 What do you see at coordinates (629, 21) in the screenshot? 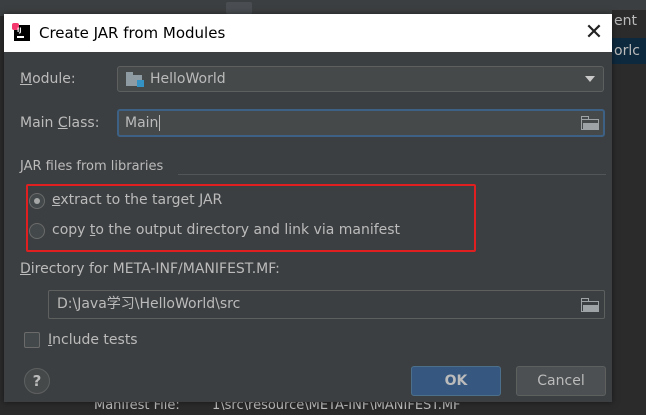
I see `ide-peek-text-1: ent` at bounding box center [629, 21].